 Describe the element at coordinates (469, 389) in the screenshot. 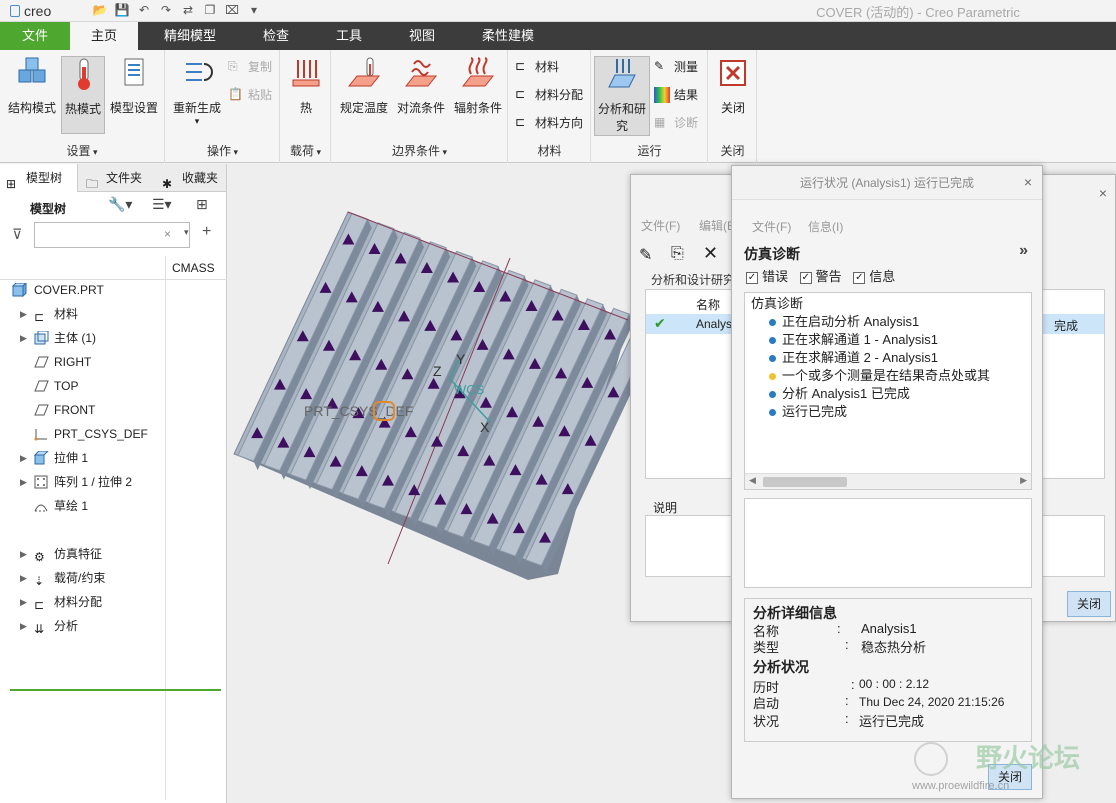

I see `wcs-label: WCS` at that location.